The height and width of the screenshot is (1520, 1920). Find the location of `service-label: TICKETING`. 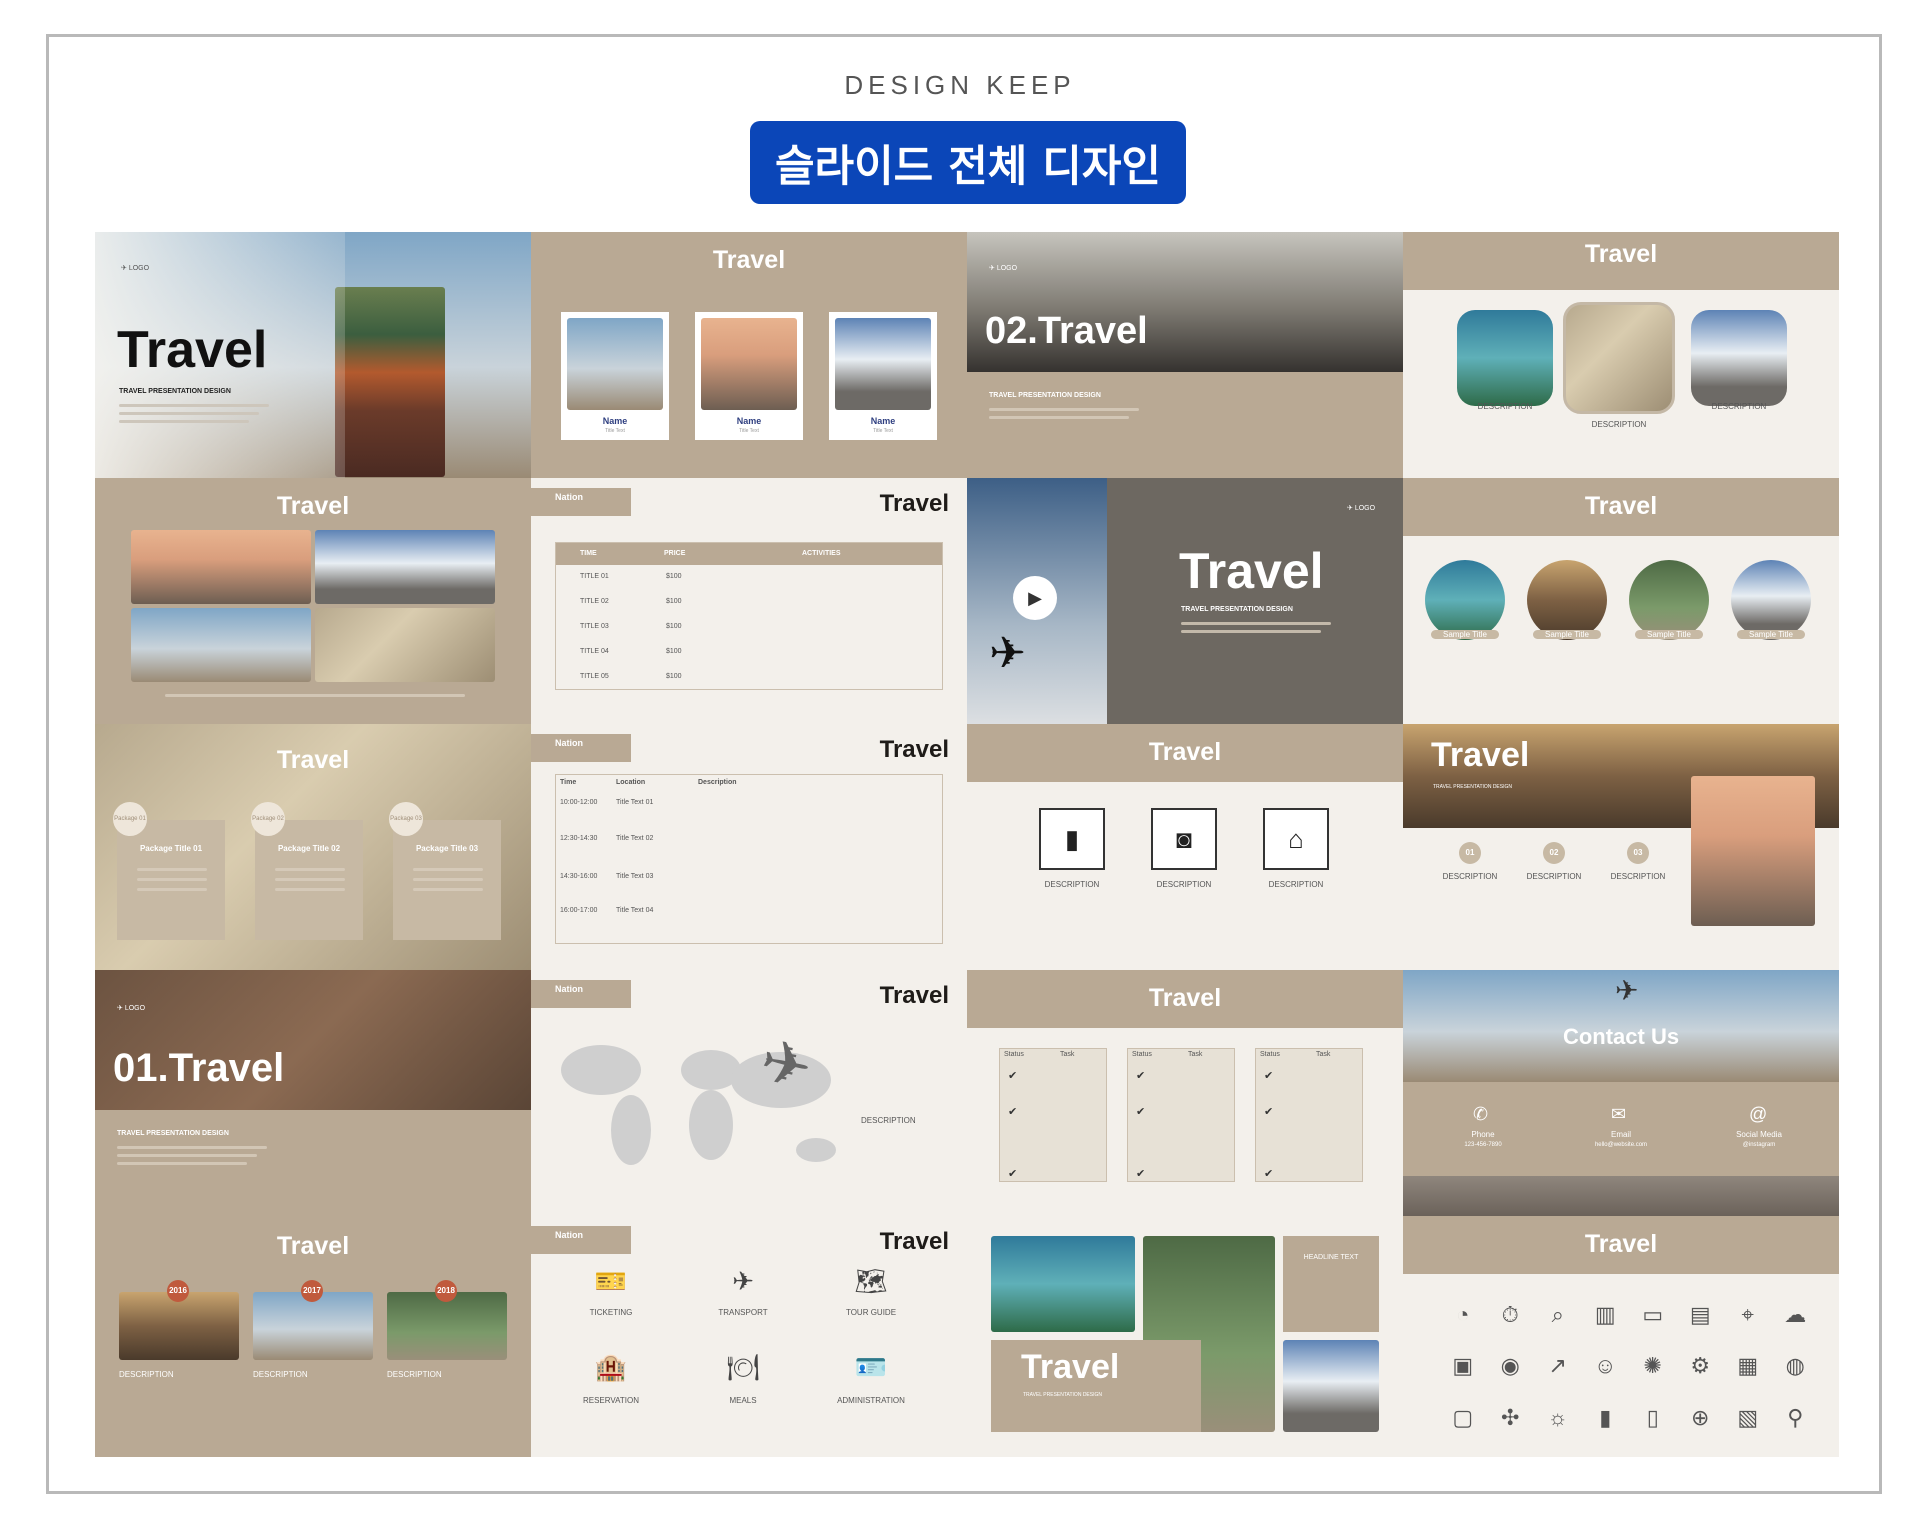

service-label: TICKETING is located at coordinates (611, 1312).